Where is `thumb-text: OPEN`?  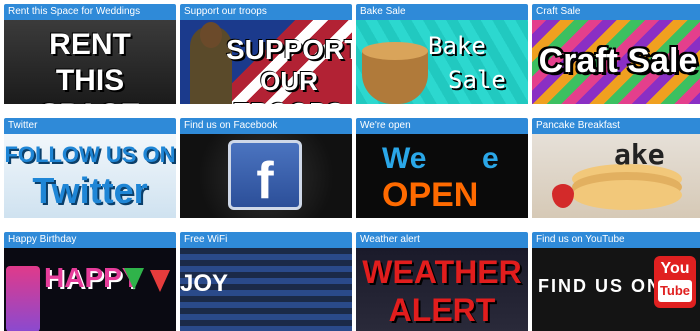
thumb-text: OPEN is located at coordinates (430, 195).